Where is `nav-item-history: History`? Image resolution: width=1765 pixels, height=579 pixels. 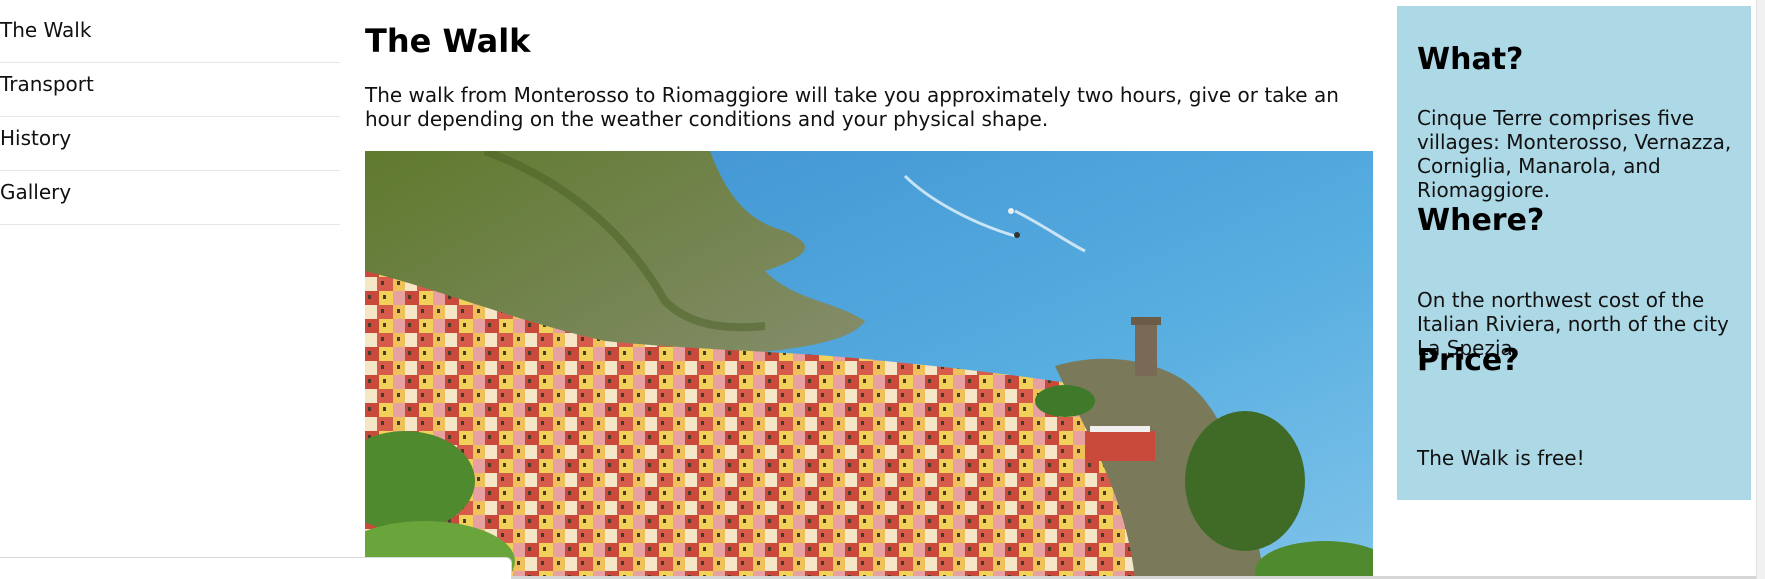
nav-item-history: History is located at coordinates (170, 144).